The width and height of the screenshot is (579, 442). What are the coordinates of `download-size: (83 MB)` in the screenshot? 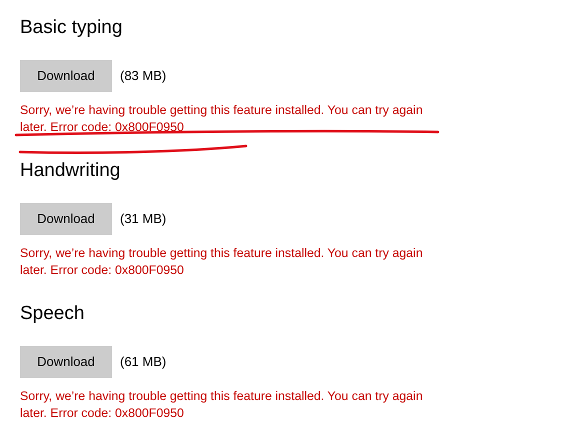 It's located at (143, 76).